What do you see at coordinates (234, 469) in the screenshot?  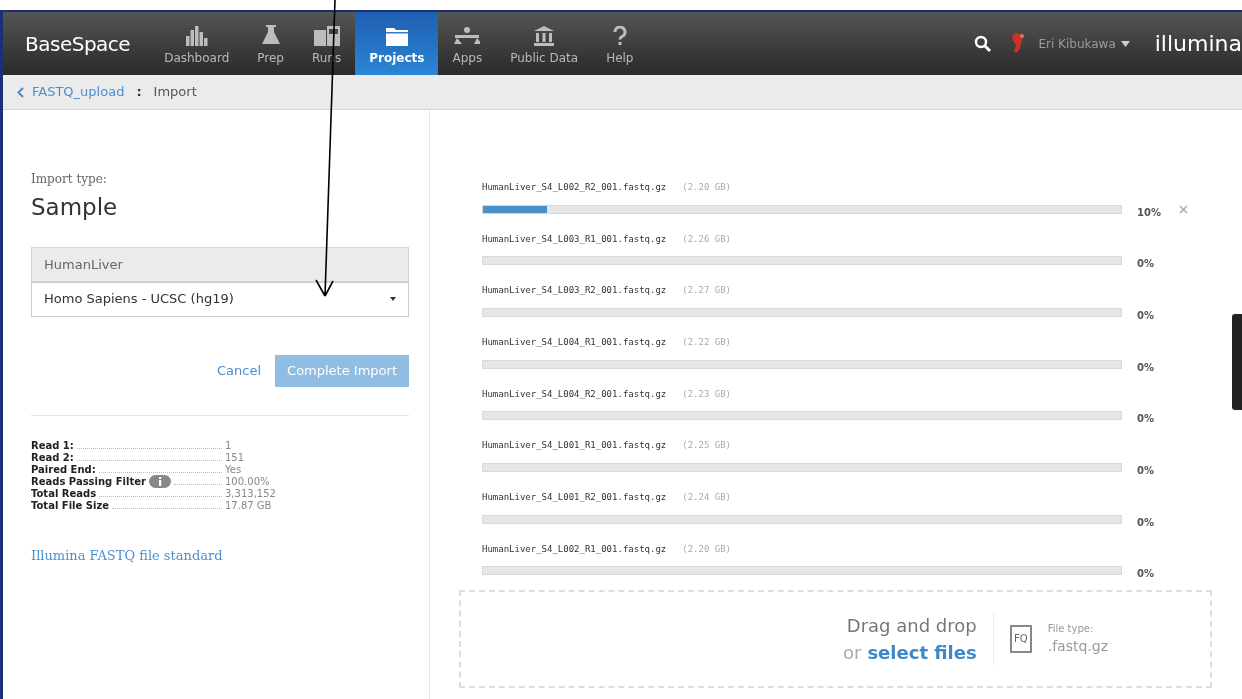 I see `stat-value: Yes` at bounding box center [234, 469].